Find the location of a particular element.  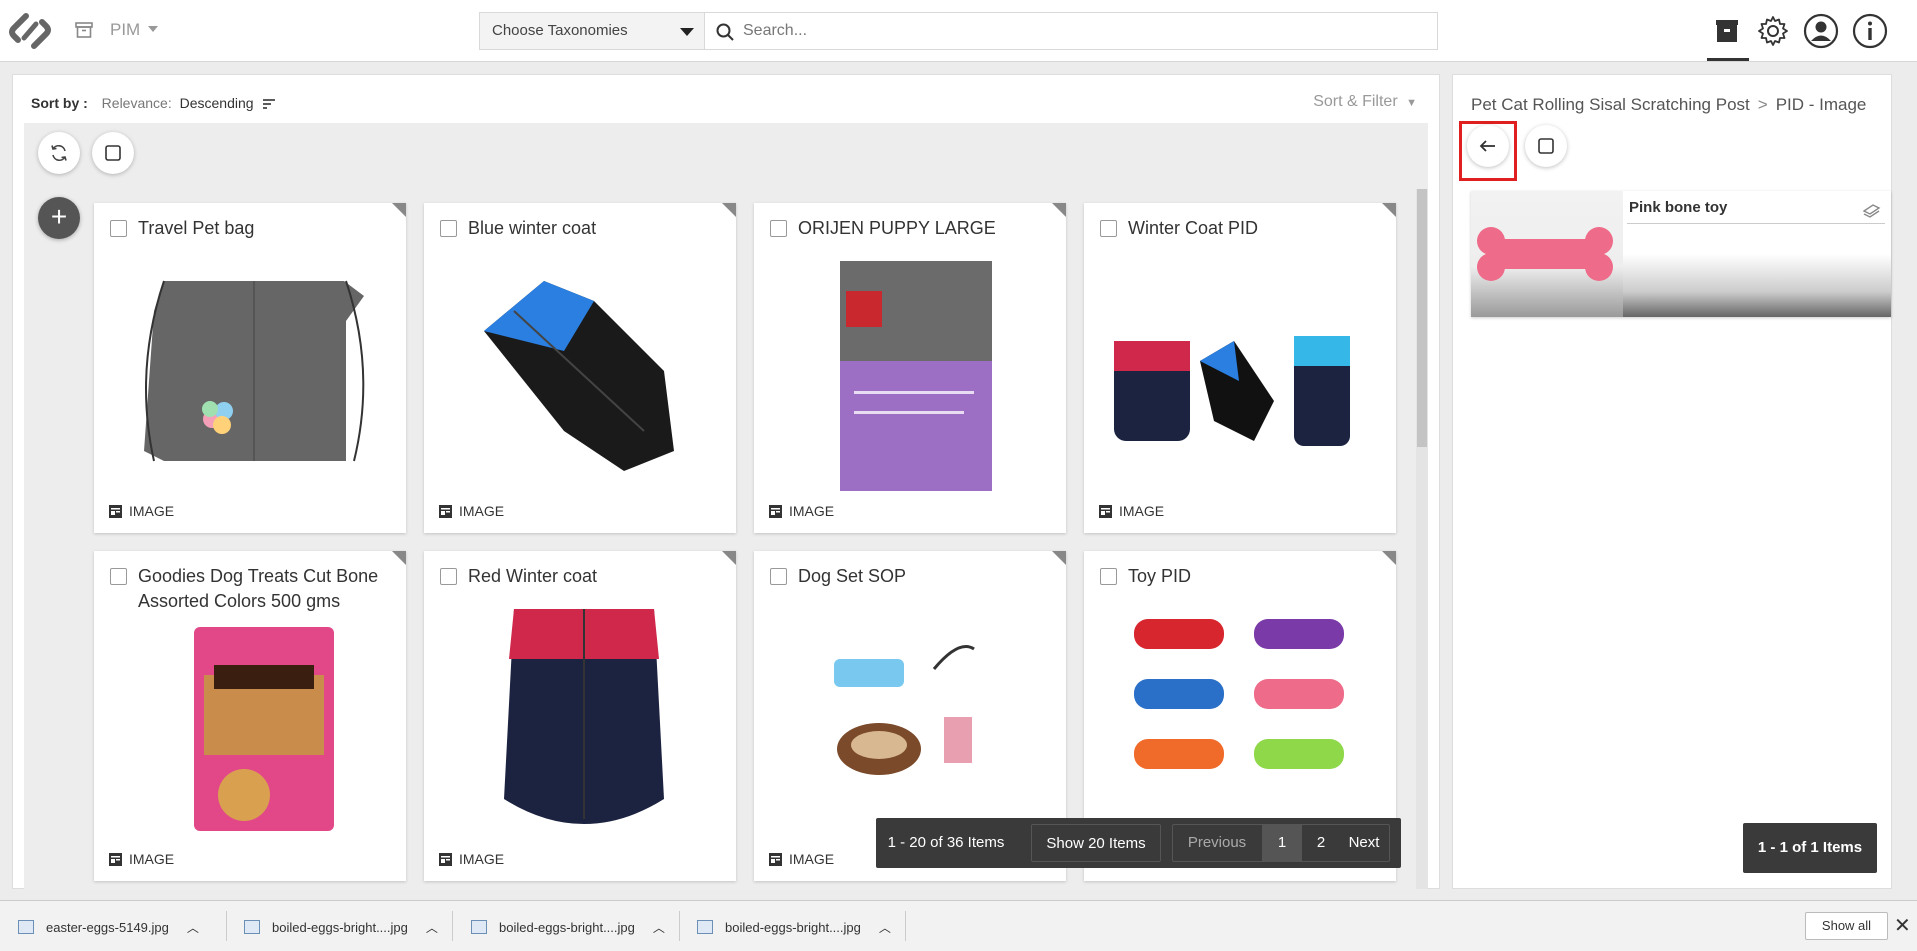

previous-button: Previous is located at coordinates (1217, 843).